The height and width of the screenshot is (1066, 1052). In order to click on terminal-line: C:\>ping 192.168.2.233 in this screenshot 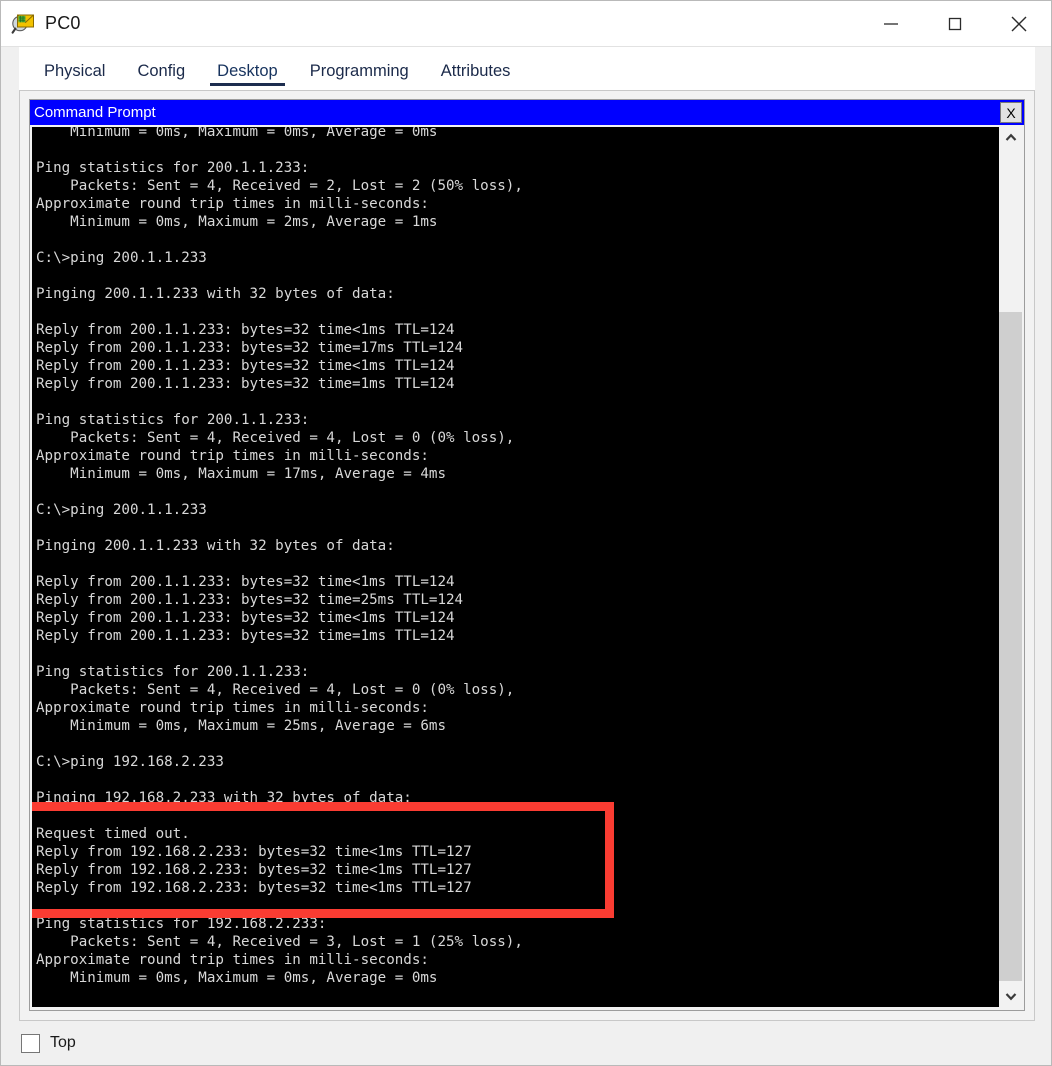, I will do `click(130, 762)`.